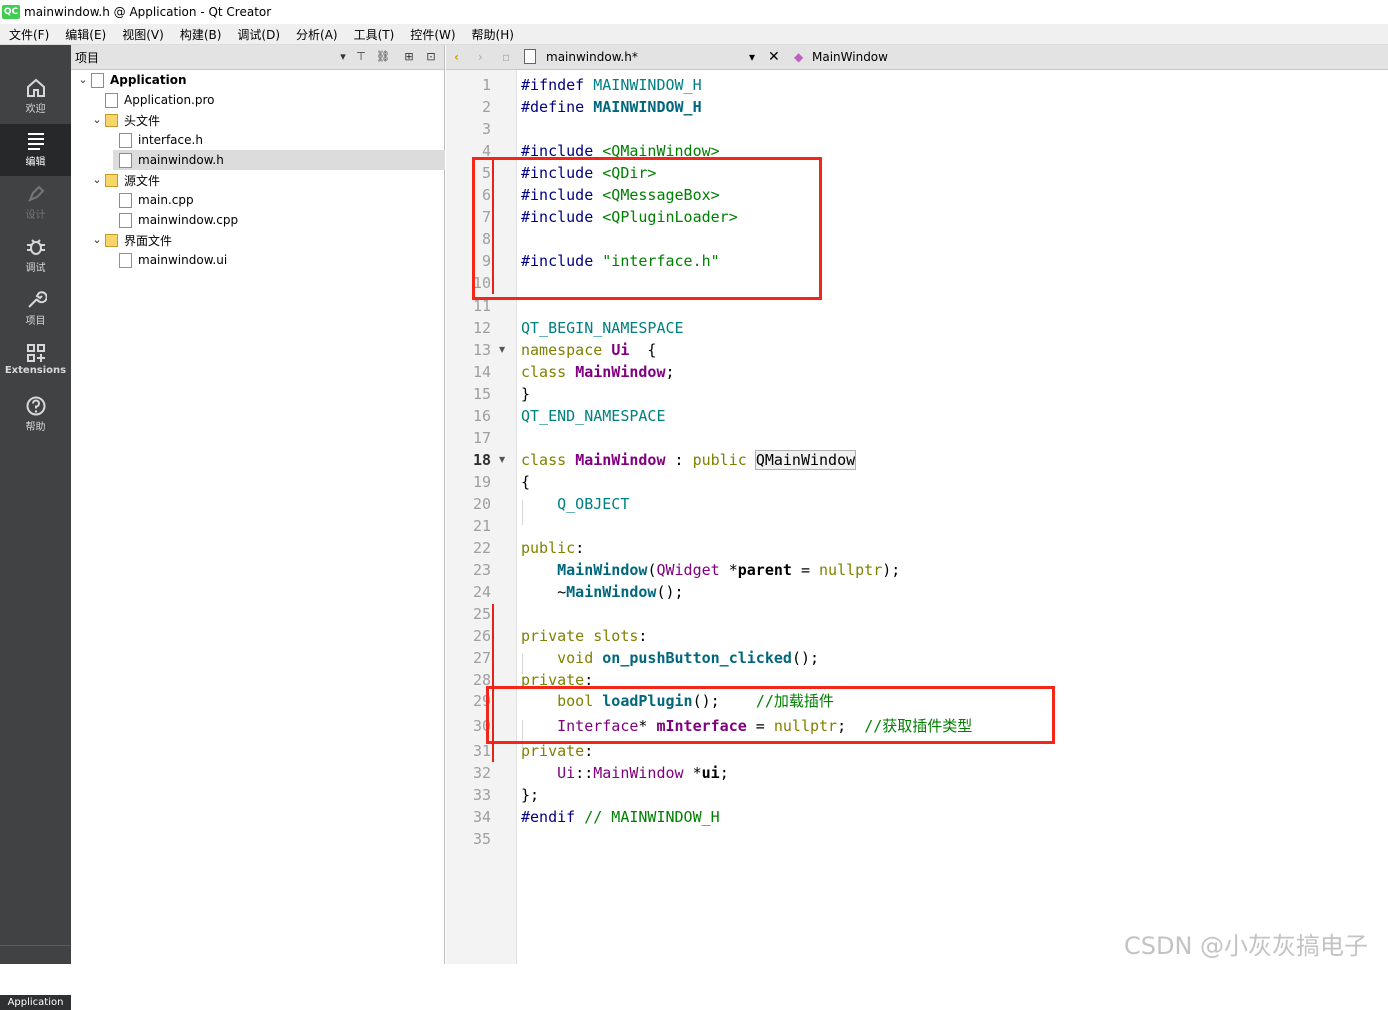 The width and height of the screenshot is (1388, 1010). Describe the element at coordinates (805, 460) in the screenshot. I see `code-token: QMainWindow` at that location.